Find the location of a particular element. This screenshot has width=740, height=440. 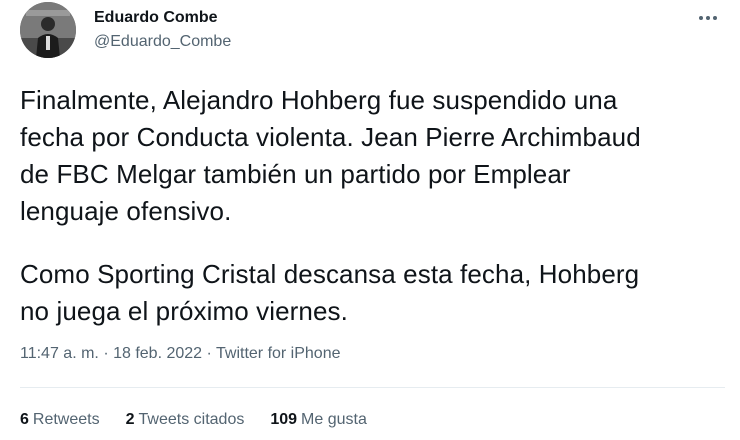

tweet-stats: 6 Retweets 2 Tweets citados 109 Me gusta is located at coordinates (193, 420).